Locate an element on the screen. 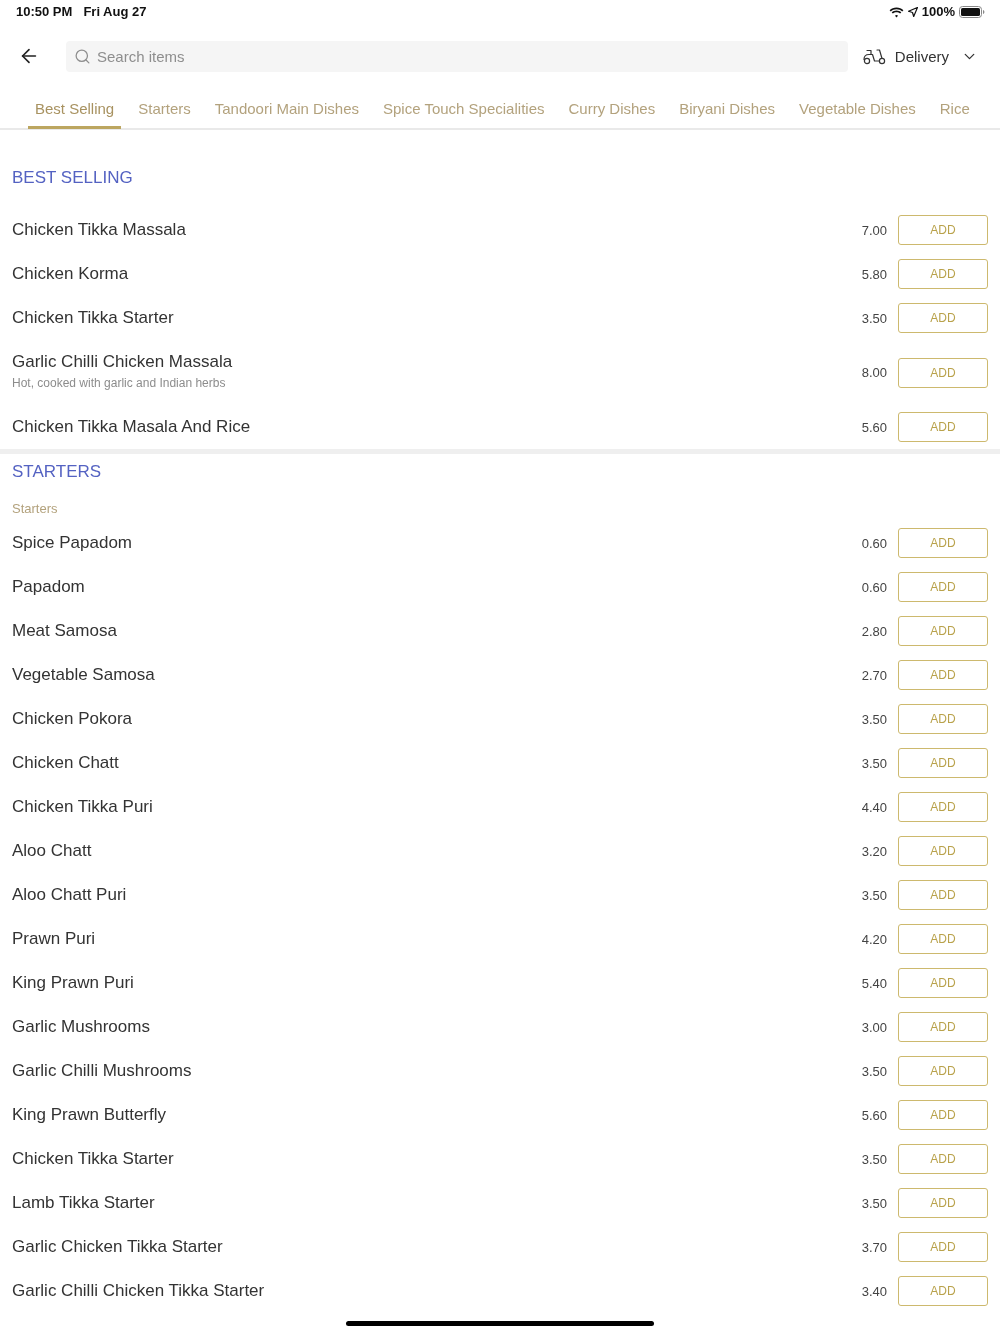  item-name: Garlic Chilli Chicken Massala is located at coordinates (123, 362).